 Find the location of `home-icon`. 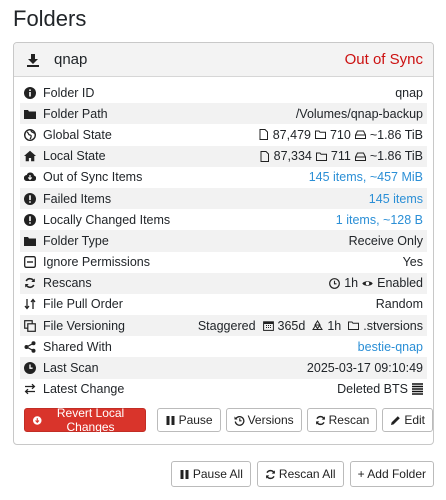

home-icon is located at coordinates (30, 156).